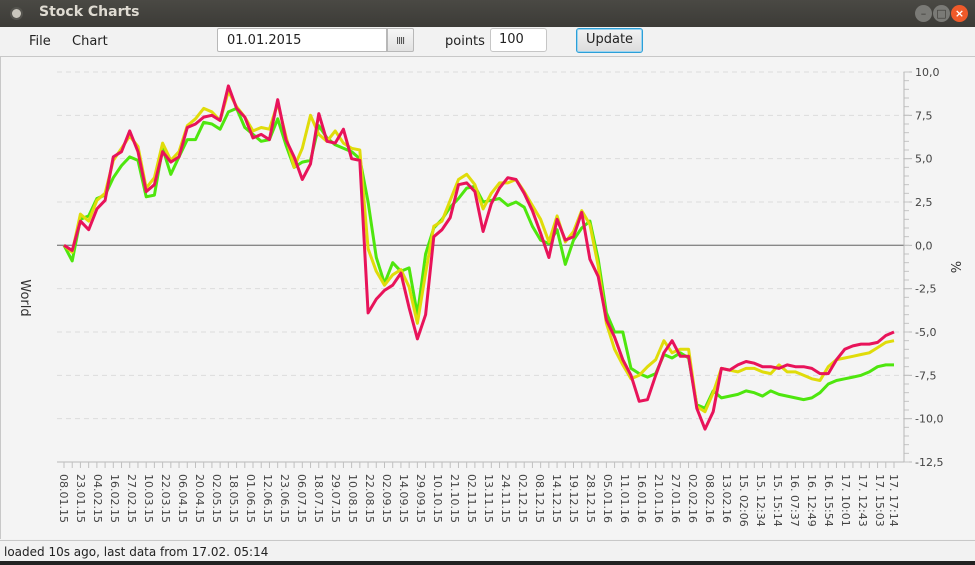  I want to click on y-tick-label: -12,5, so click(929, 462).